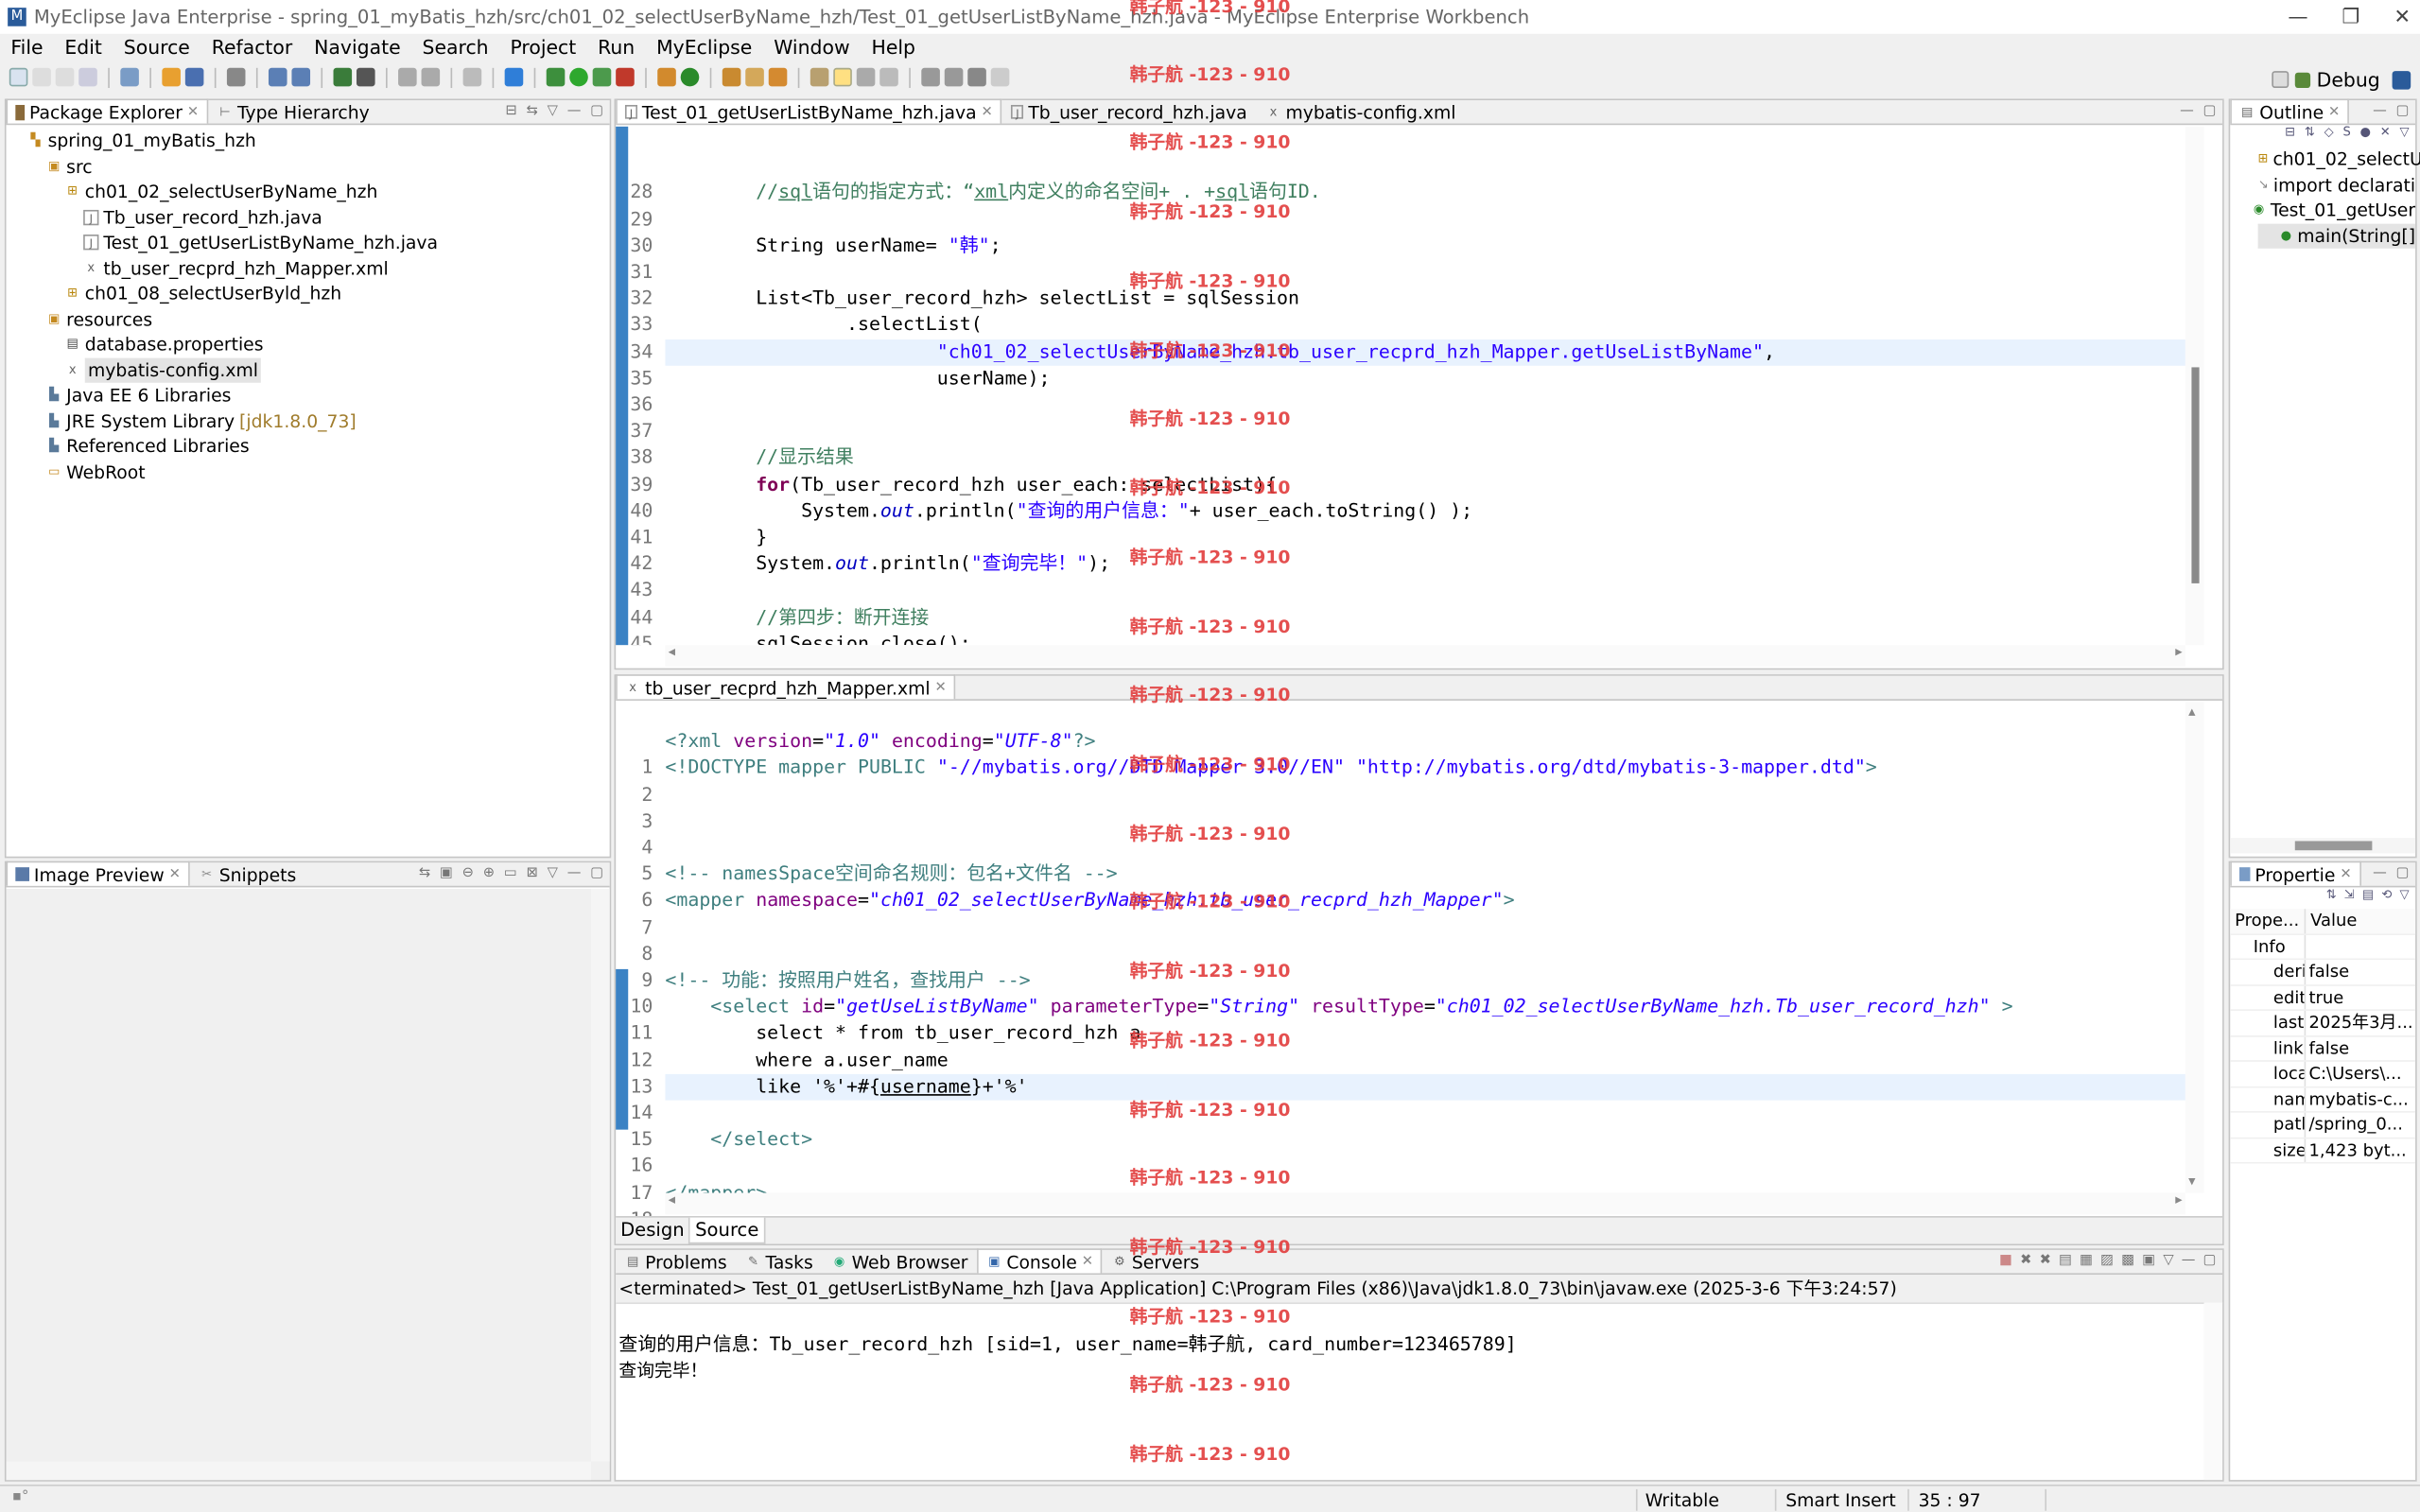 This screenshot has width=2420, height=1512. What do you see at coordinates (318, 166) in the screenshot?
I see `tree-src: ▣ src` at bounding box center [318, 166].